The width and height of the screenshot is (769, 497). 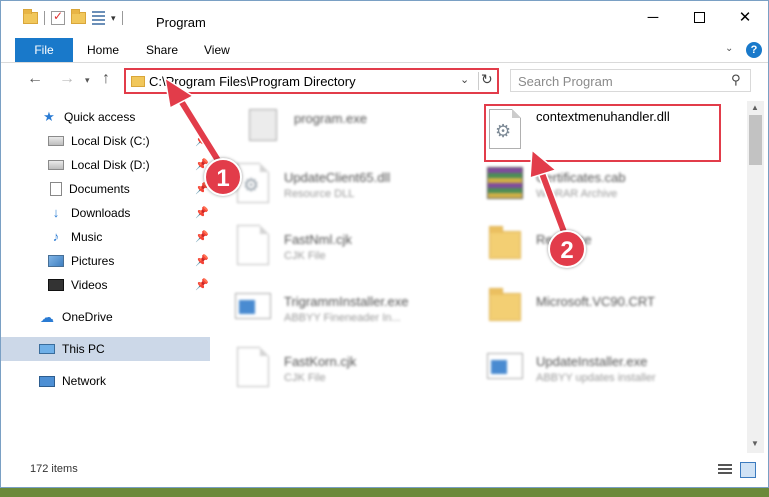 What do you see at coordinates (58, 17) in the screenshot?
I see `properties-check-icon` at bounding box center [58, 17].